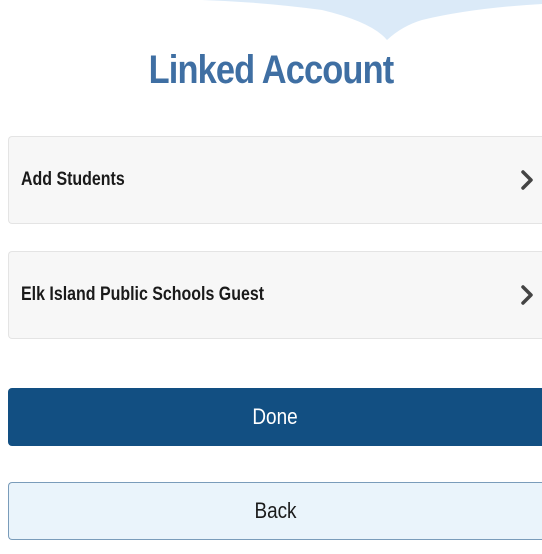  What do you see at coordinates (271, 70) in the screenshot?
I see `page-title: Linked Account` at bounding box center [271, 70].